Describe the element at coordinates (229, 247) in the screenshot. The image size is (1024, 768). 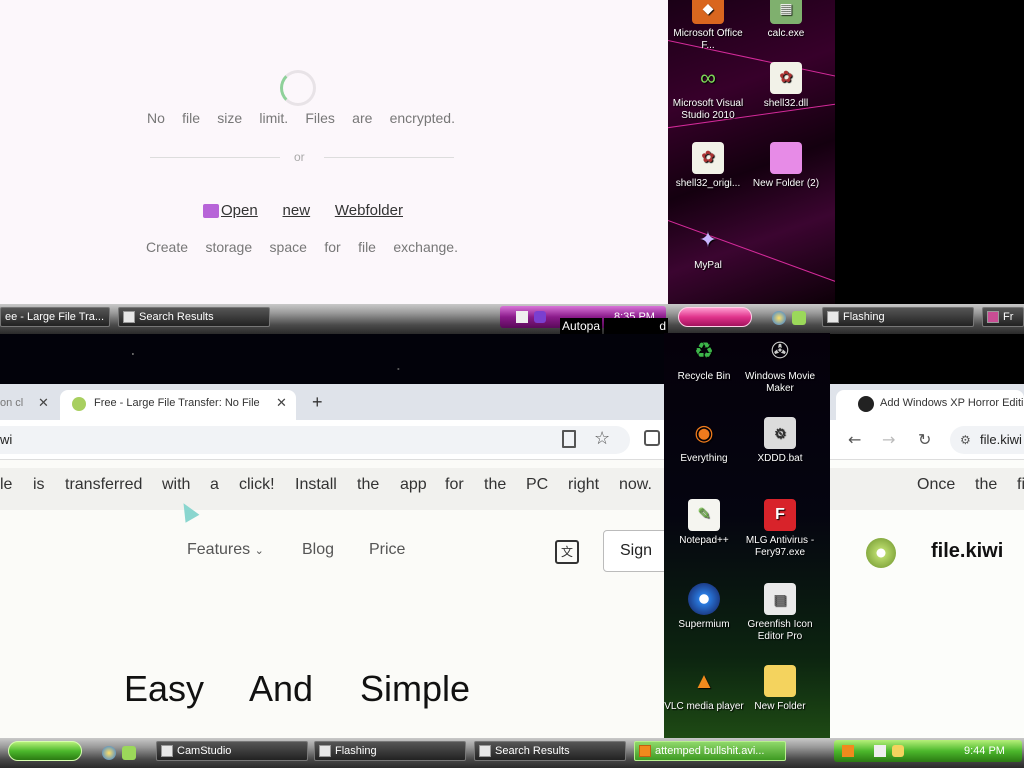
I see `word: storage` at that location.